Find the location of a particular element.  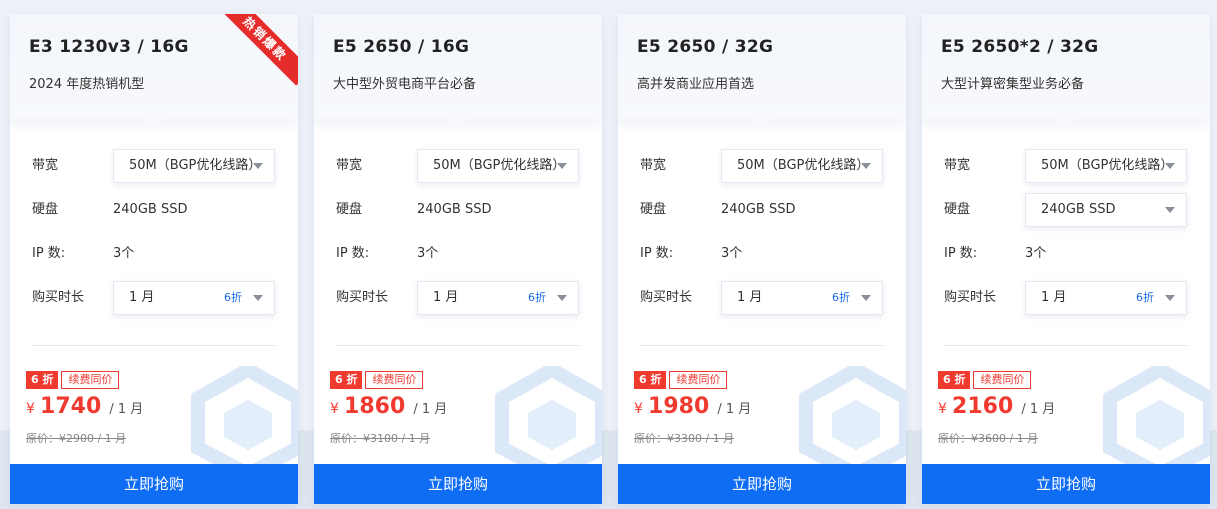

card-subtitle: 大中型外贸电商平台必备 is located at coordinates (405, 84).